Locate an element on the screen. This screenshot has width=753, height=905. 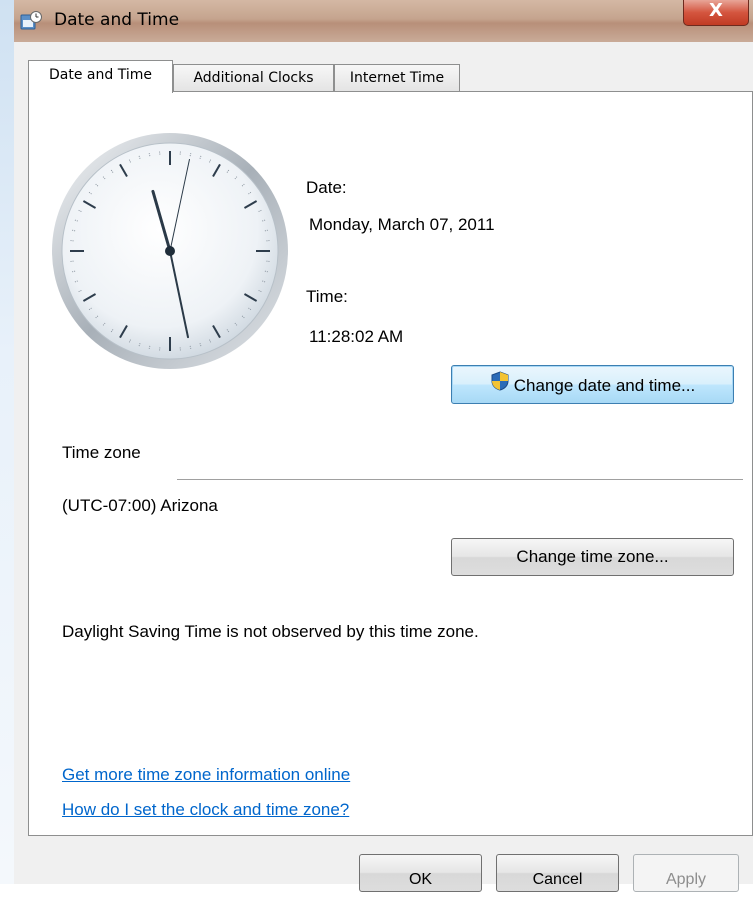
time-zone-value: (UTC-07:00) Arizona is located at coordinates (140, 506).